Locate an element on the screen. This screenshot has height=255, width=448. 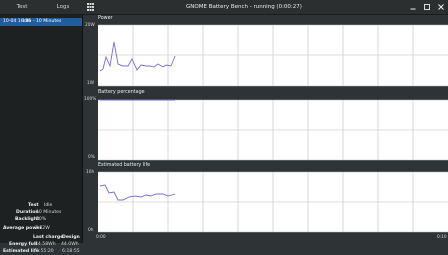
power-ytick-top: 20W is located at coordinates (90, 25).